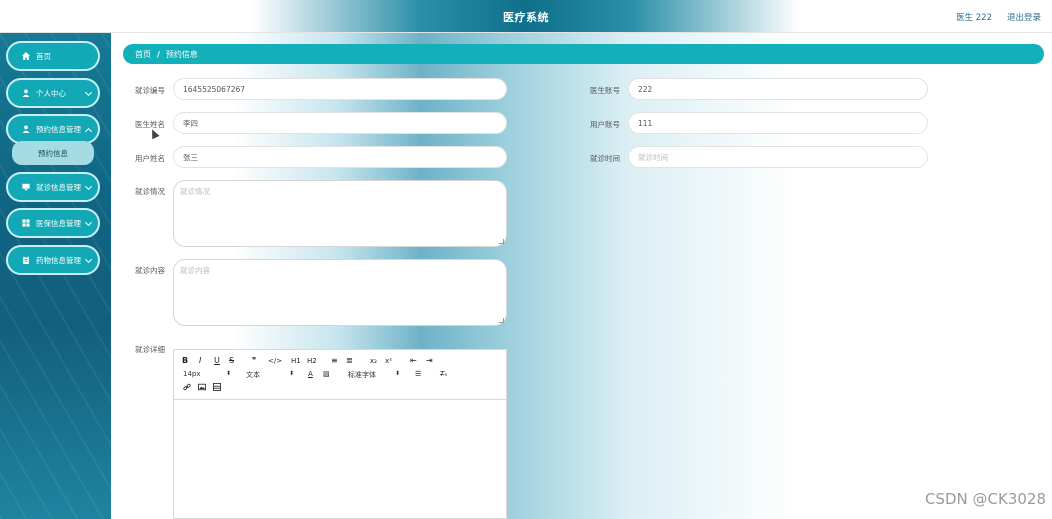  Describe the element at coordinates (312, 361) in the screenshot. I see `header2-button: H2` at that location.